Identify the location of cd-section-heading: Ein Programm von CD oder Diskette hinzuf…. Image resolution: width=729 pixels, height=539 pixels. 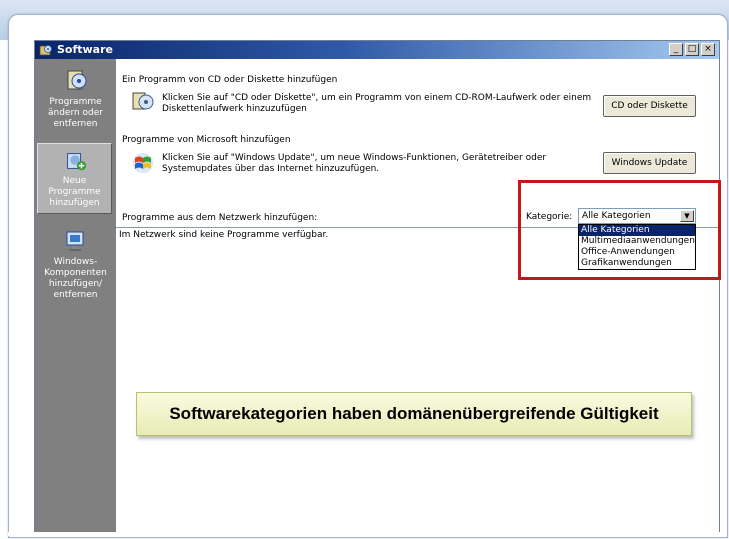
(230, 80).